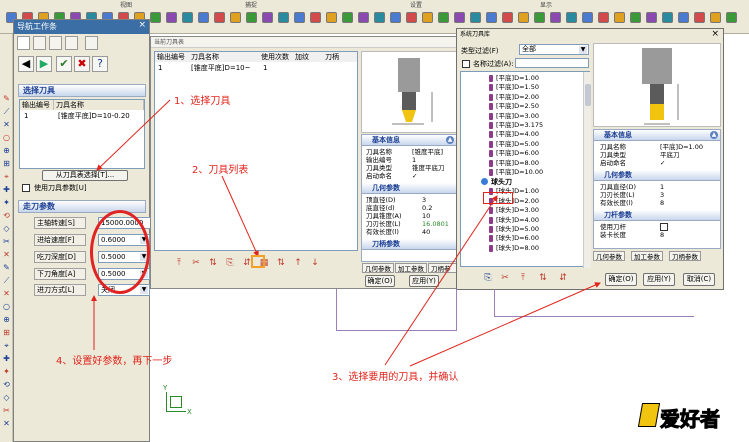 The image size is (749, 442). What do you see at coordinates (498, 198) in the screenshot?
I see `highlight-ball-tool` at bounding box center [498, 198].